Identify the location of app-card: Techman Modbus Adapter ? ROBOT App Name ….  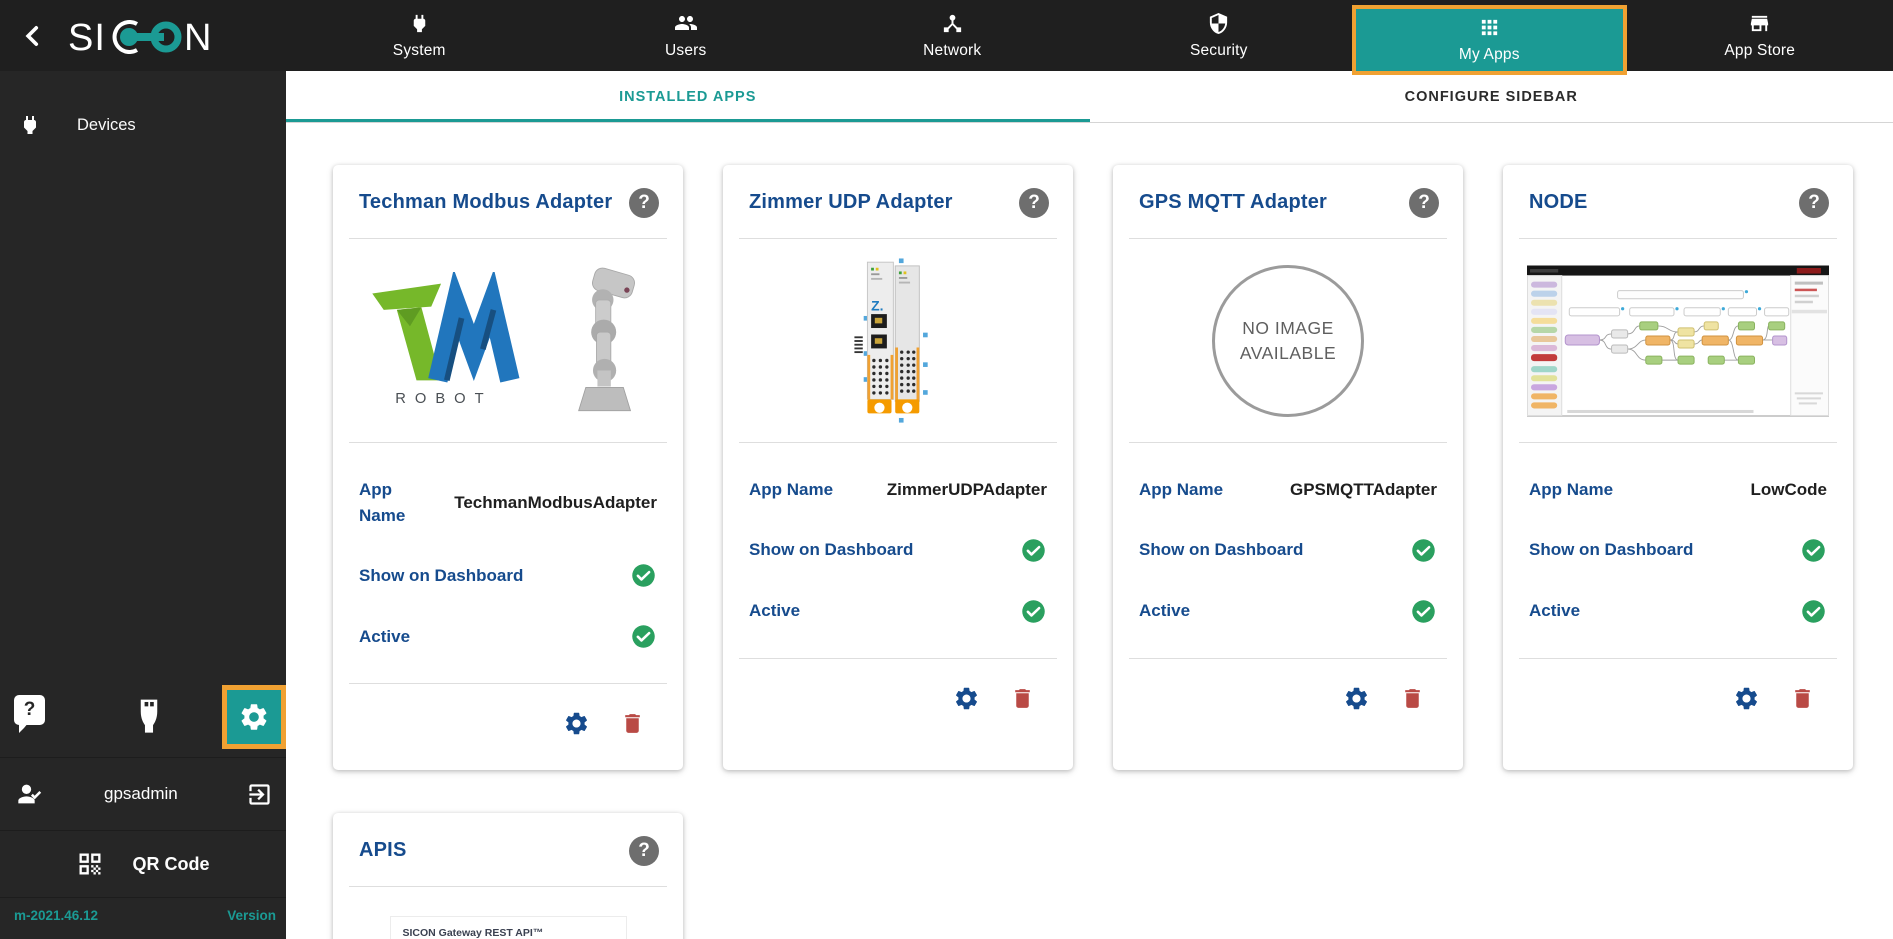
(508, 467).